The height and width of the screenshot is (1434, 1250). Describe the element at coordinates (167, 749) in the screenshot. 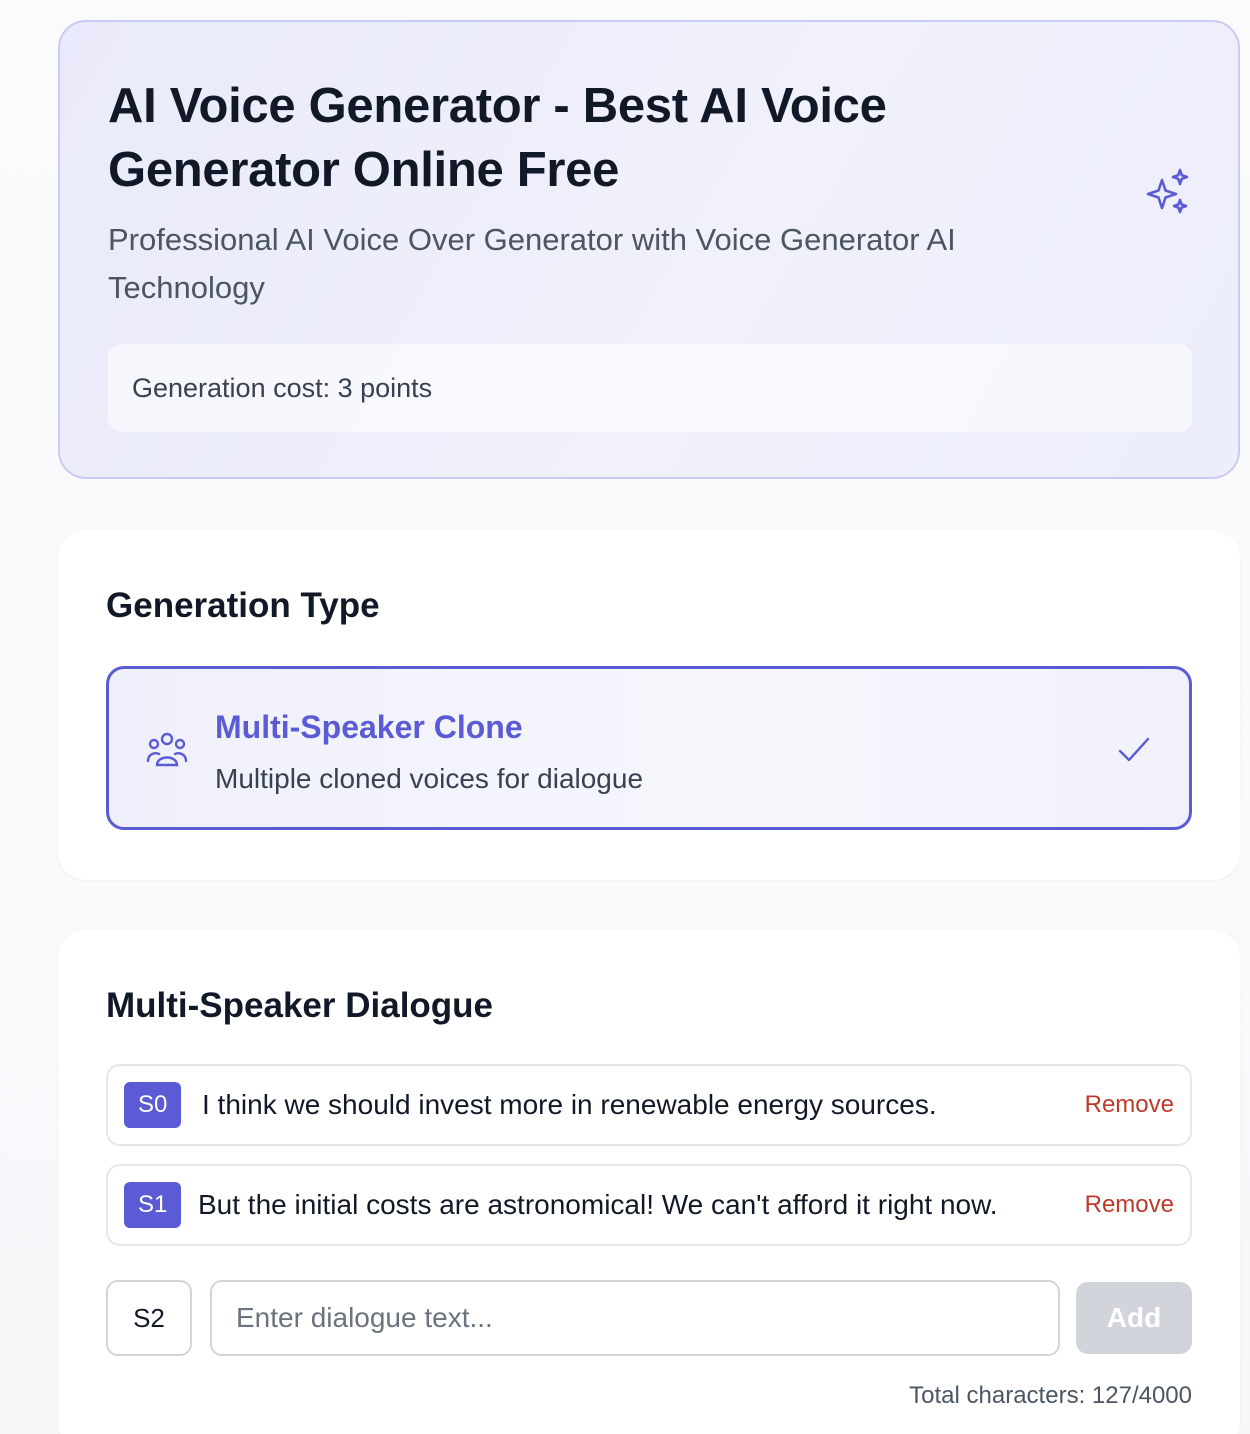

I see `users-icon` at that location.